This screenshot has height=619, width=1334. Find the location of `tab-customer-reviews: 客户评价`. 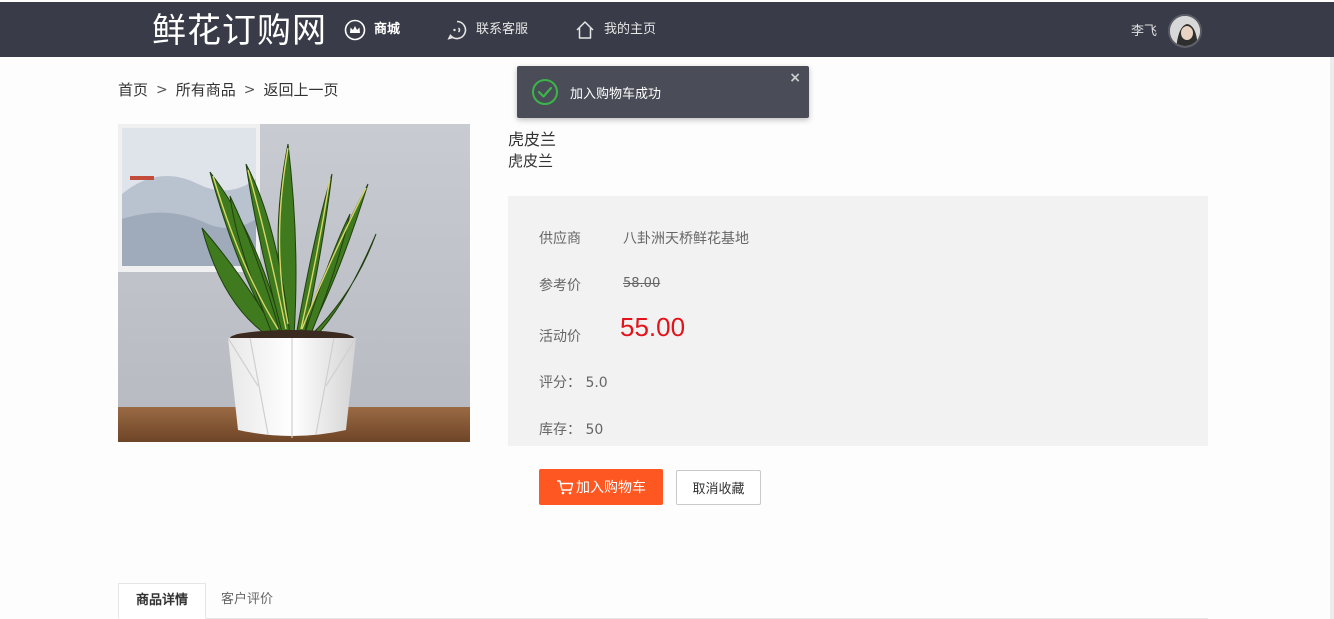

tab-customer-reviews: 客户评价 is located at coordinates (247, 601).